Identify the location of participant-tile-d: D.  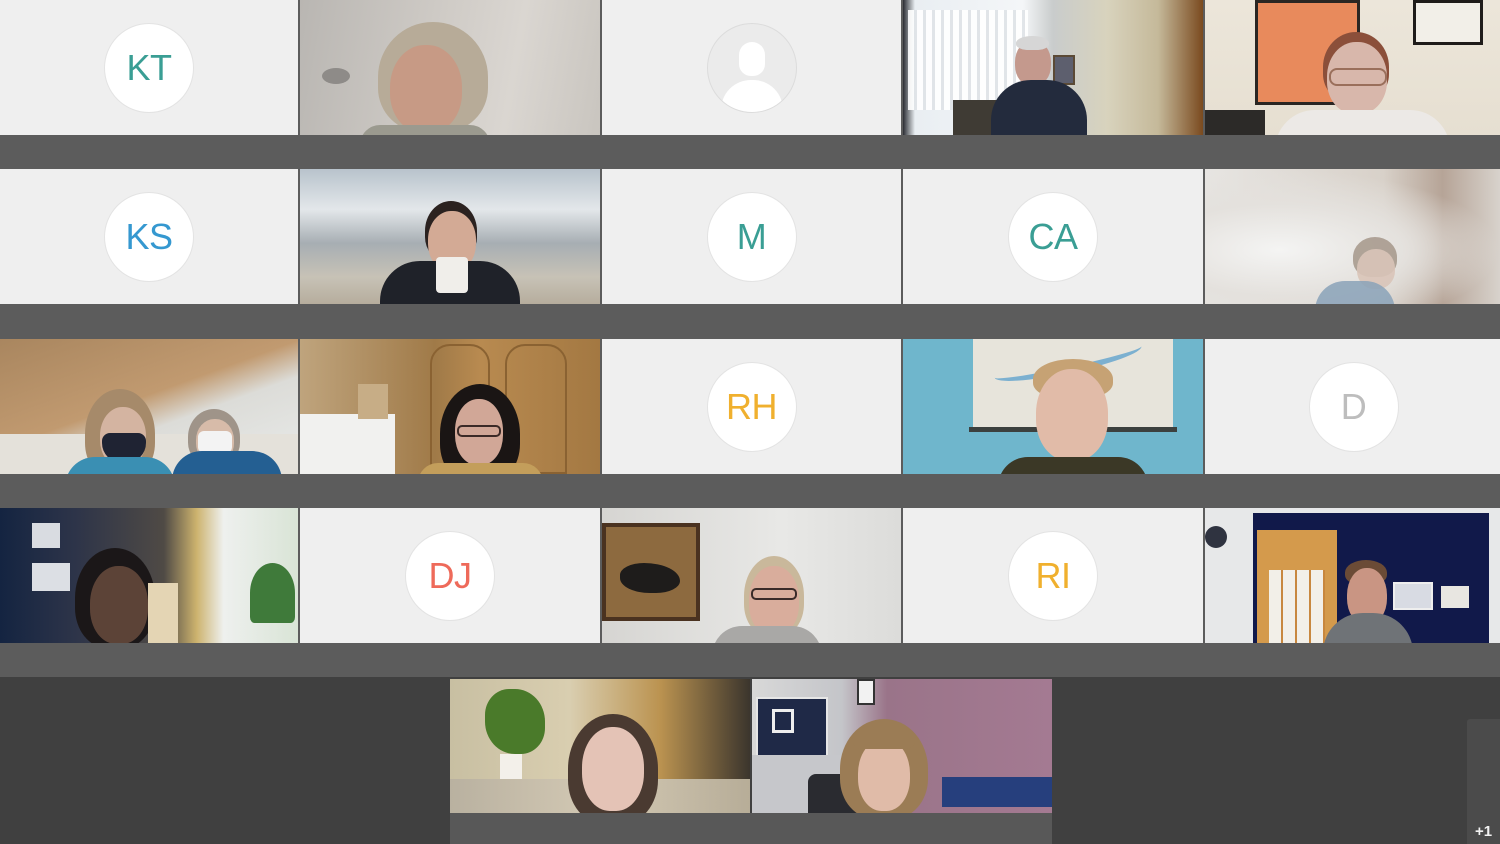
(1352, 406).